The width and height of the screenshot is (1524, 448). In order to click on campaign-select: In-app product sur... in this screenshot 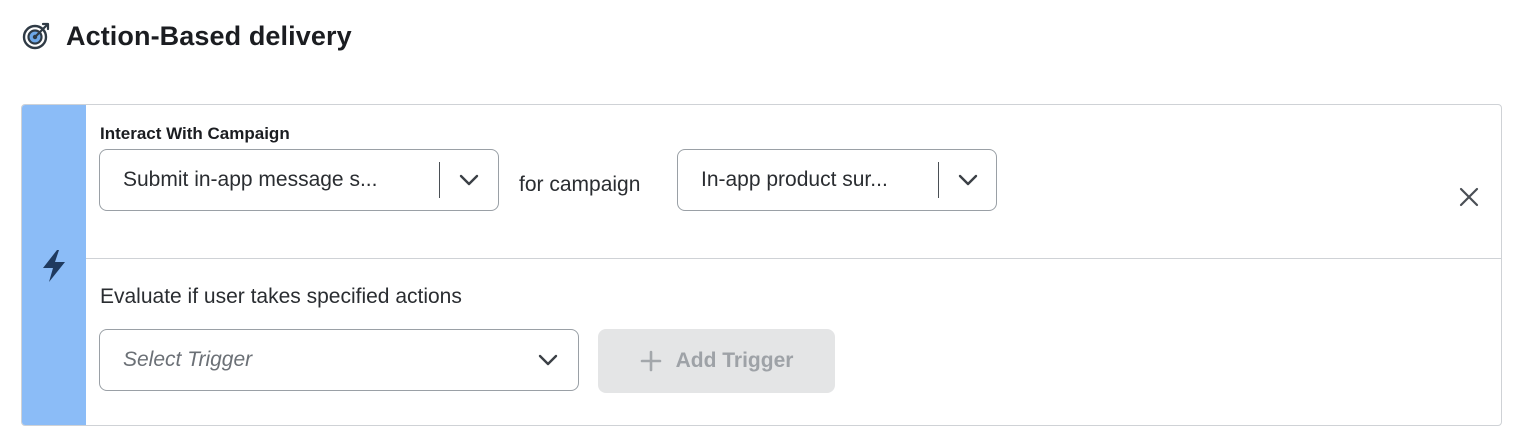, I will do `click(837, 180)`.